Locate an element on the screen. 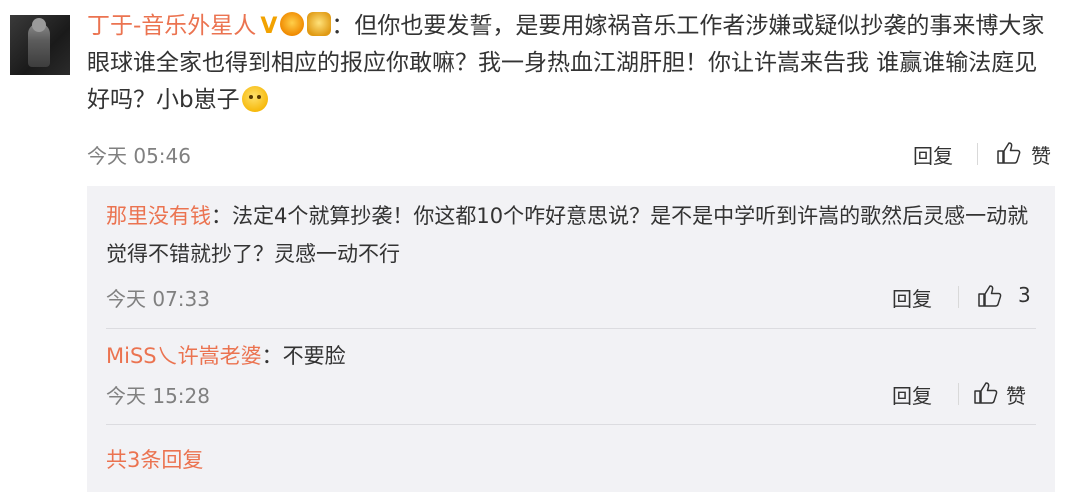  crown-badge-icon is located at coordinates (292, 24).